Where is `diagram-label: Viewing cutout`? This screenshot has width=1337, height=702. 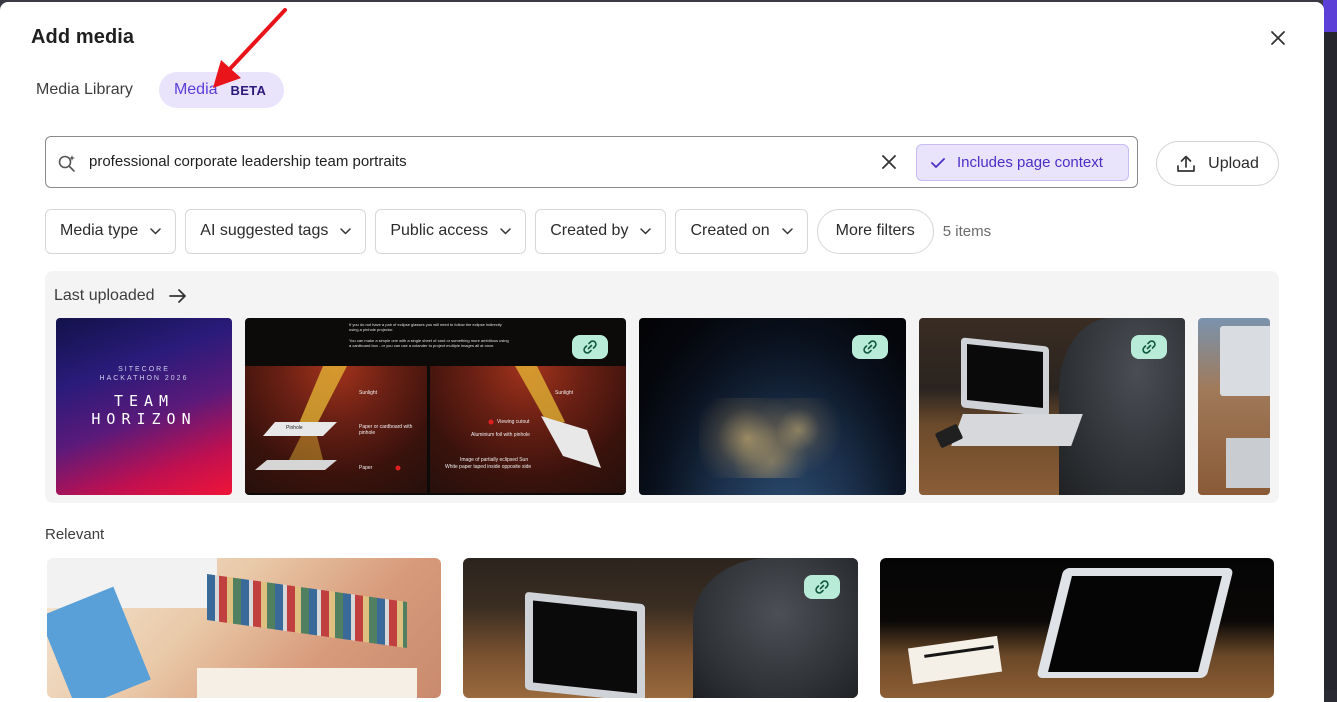
diagram-label: Viewing cutout is located at coordinates (513, 422).